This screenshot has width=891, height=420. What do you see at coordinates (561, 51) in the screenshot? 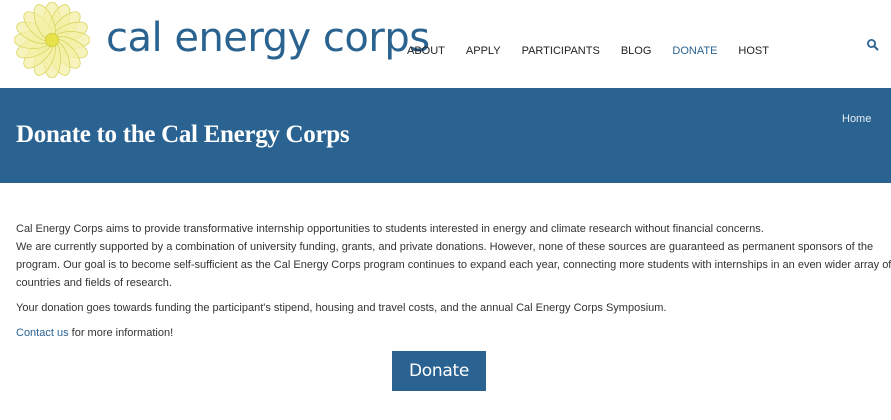
I see `nav-item-participants: PARTICIPANTS` at bounding box center [561, 51].